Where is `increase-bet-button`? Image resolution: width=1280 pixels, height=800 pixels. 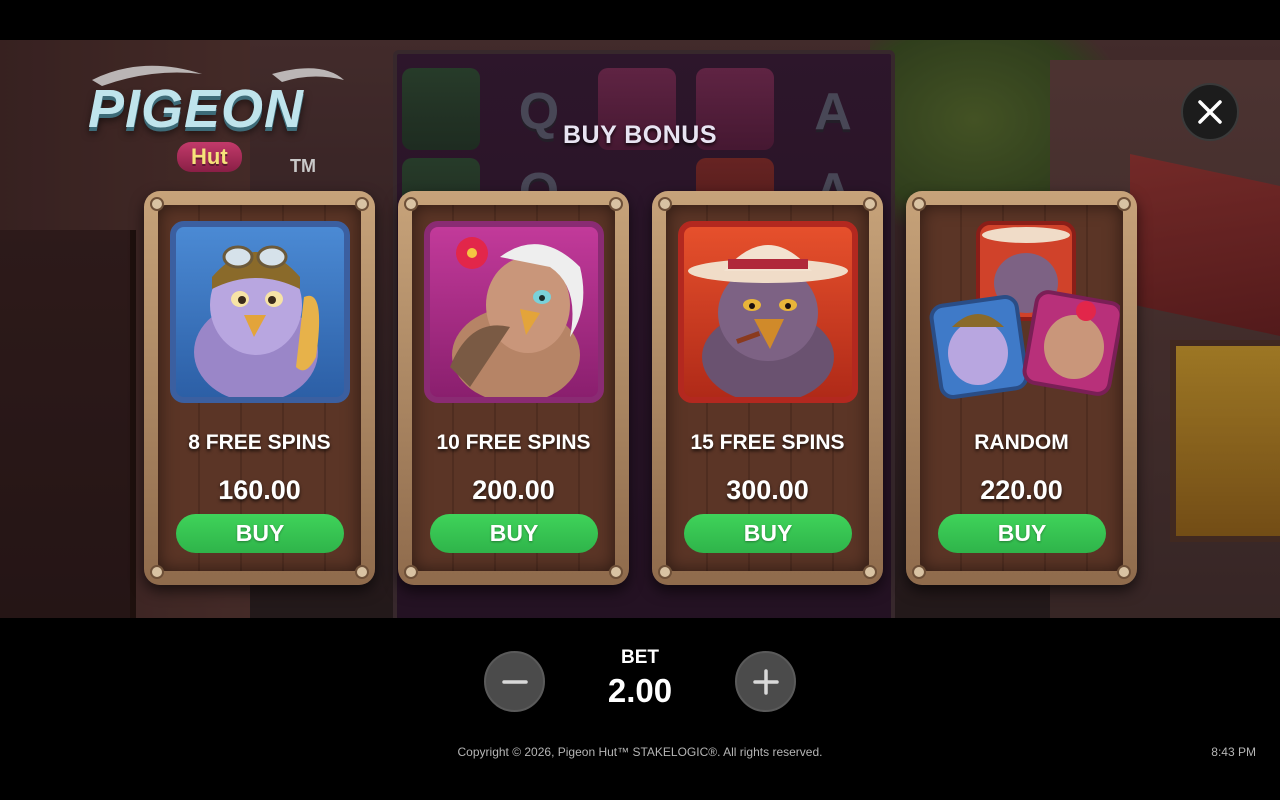 increase-bet-button is located at coordinates (765, 681).